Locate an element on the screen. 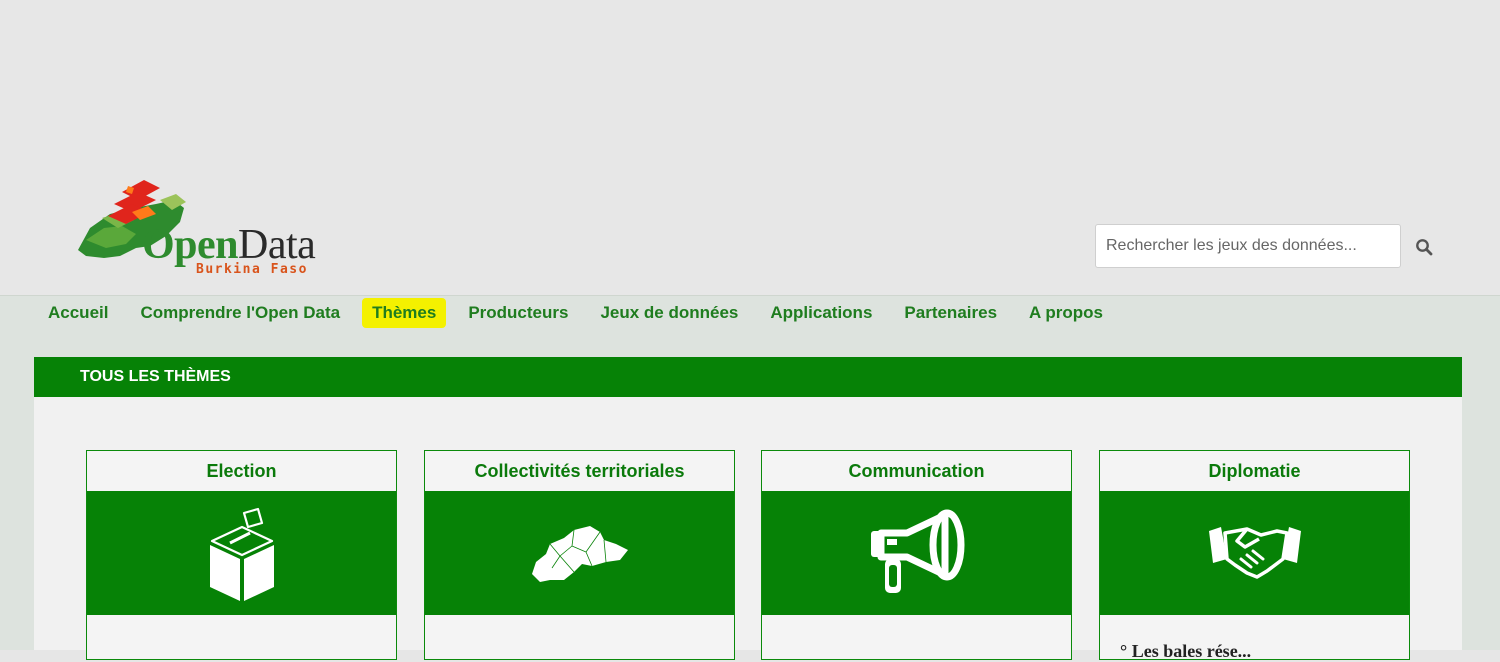 The image size is (1500, 662). burkina-map-icon is located at coordinates (579, 554).